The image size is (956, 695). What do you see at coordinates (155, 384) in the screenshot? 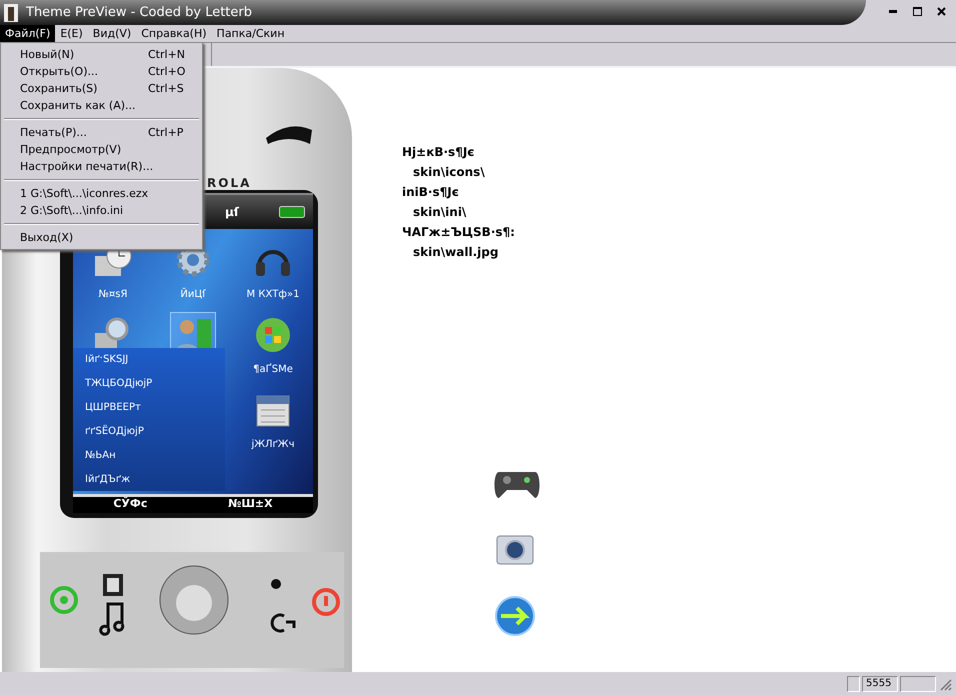
I see `popup-menu-item: ТЖЦБОДјюјР` at bounding box center [155, 384].